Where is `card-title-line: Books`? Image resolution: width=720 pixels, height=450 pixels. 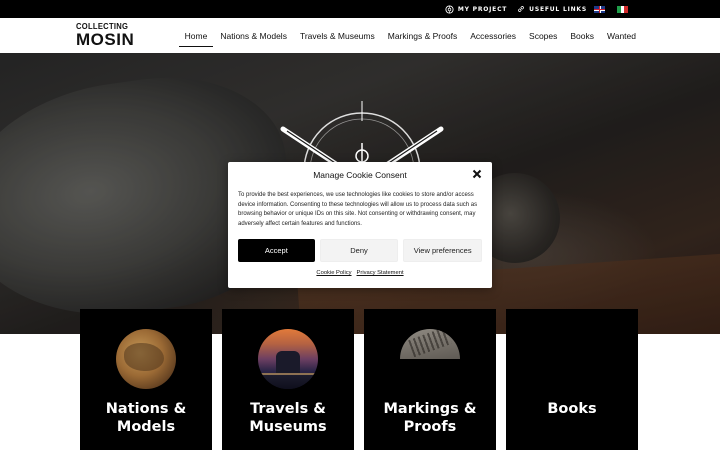 card-title-line: Books is located at coordinates (572, 409).